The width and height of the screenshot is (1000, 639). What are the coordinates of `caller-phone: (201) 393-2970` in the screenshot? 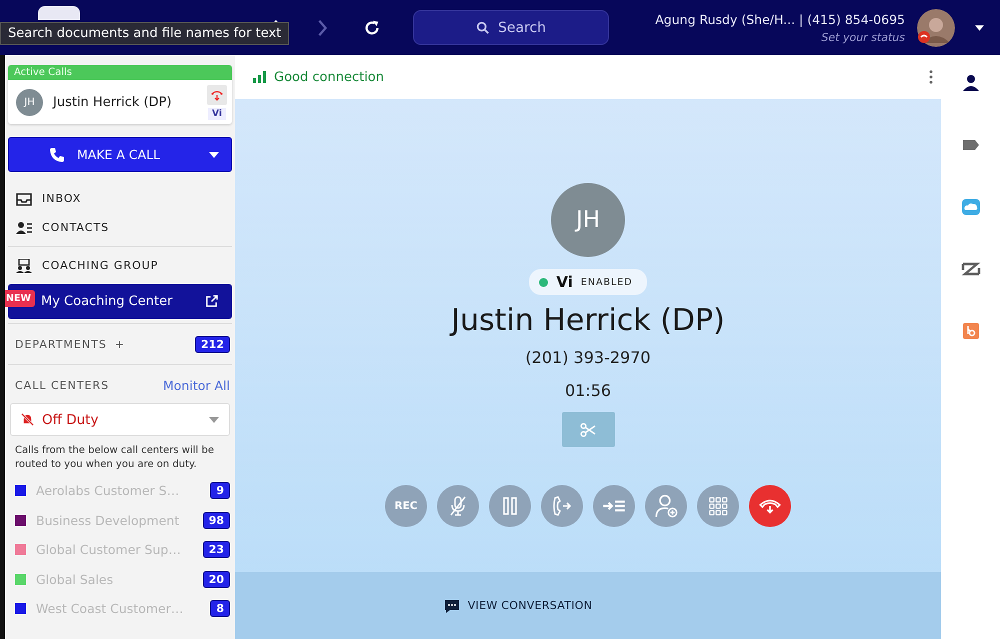 It's located at (588, 357).